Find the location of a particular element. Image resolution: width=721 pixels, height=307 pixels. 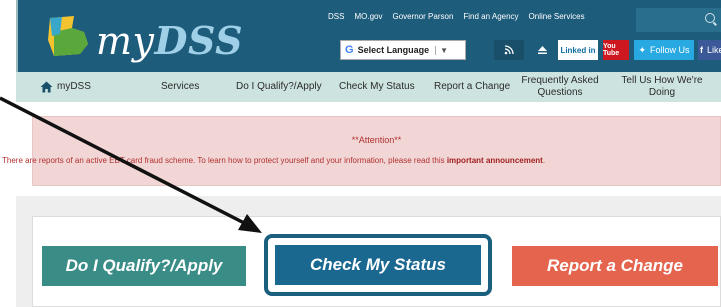

nav-item-mydss: myDSS is located at coordinates (65, 87).